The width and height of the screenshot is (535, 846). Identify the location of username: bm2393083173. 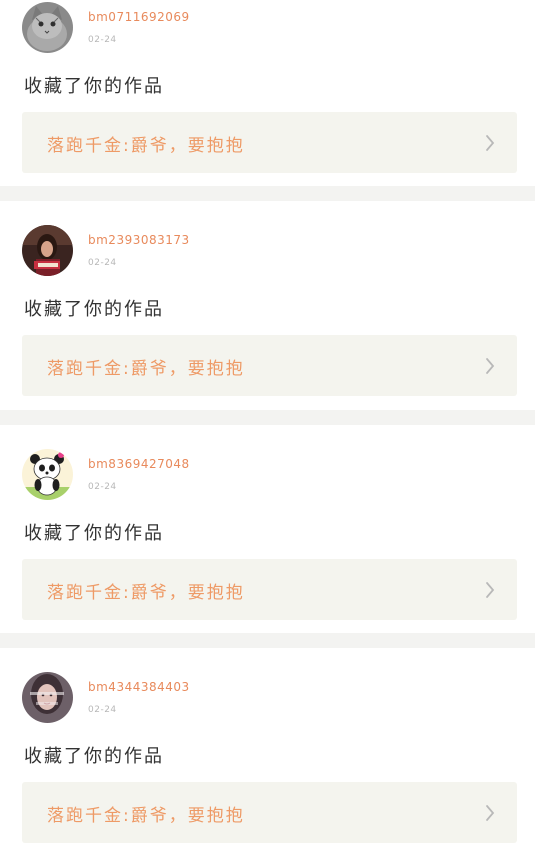
(139, 240).